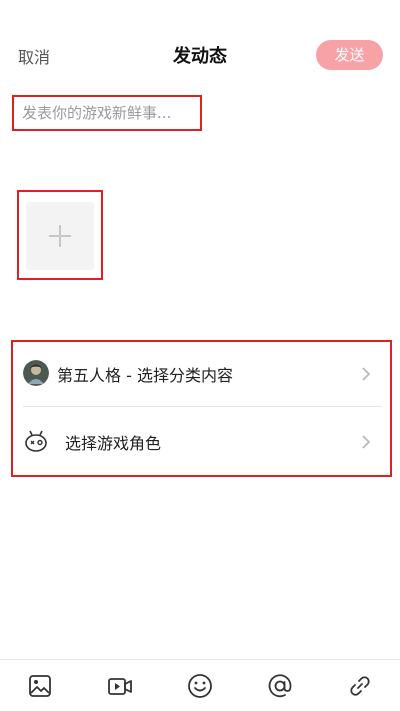 This screenshot has height=711, width=400. I want to click on select-category-row: 第五人格 - 选择分类内容, so click(201, 374).